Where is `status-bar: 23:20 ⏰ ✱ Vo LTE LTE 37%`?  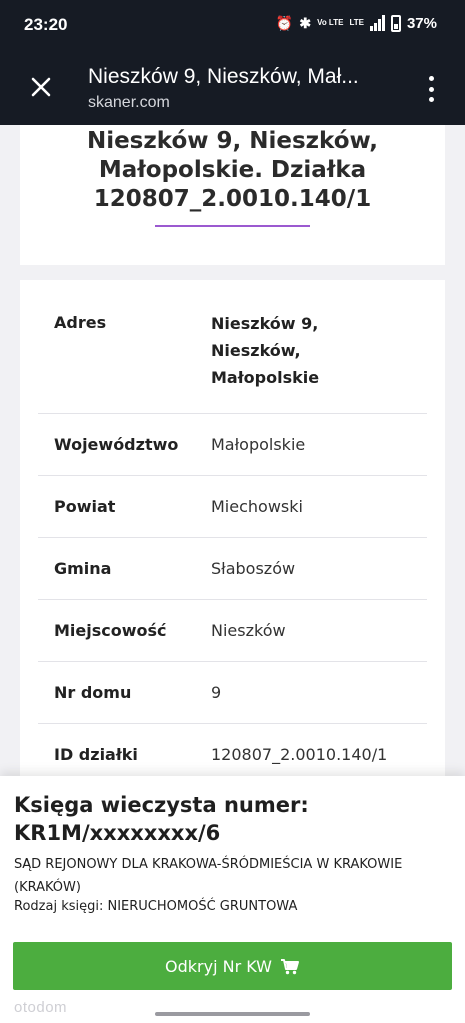 status-bar: 23:20 ⏰ ✱ Vo LTE LTE 37% is located at coordinates (232, 26).